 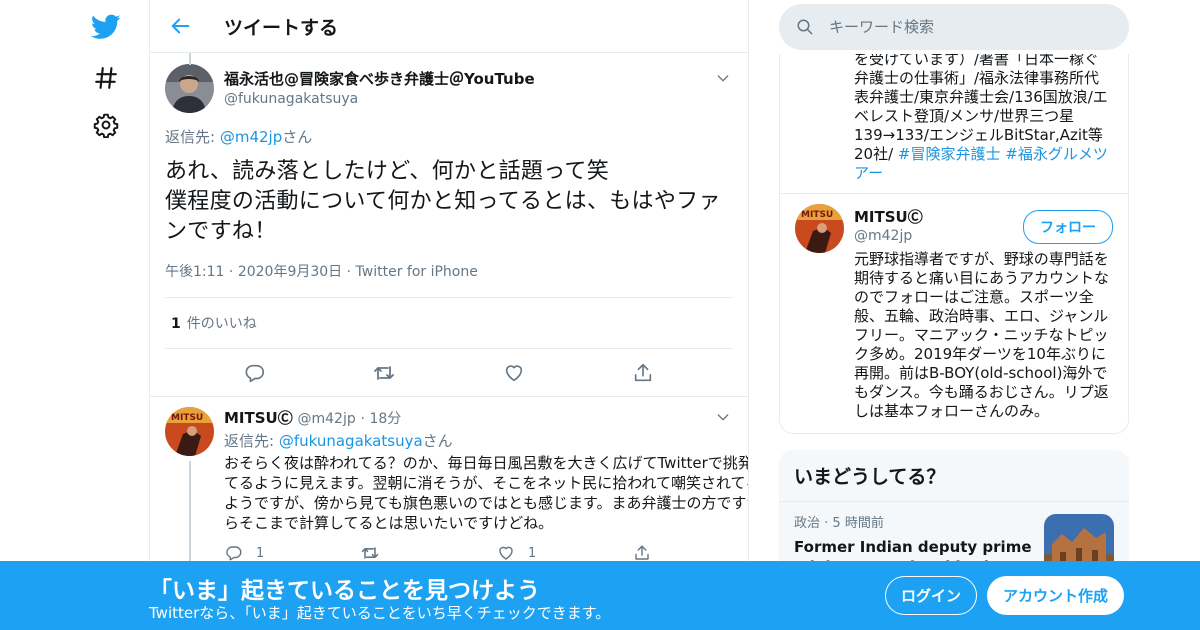 What do you see at coordinates (106, 27) in the screenshot?
I see `twitter-logo-icon` at bounding box center [106, 27].